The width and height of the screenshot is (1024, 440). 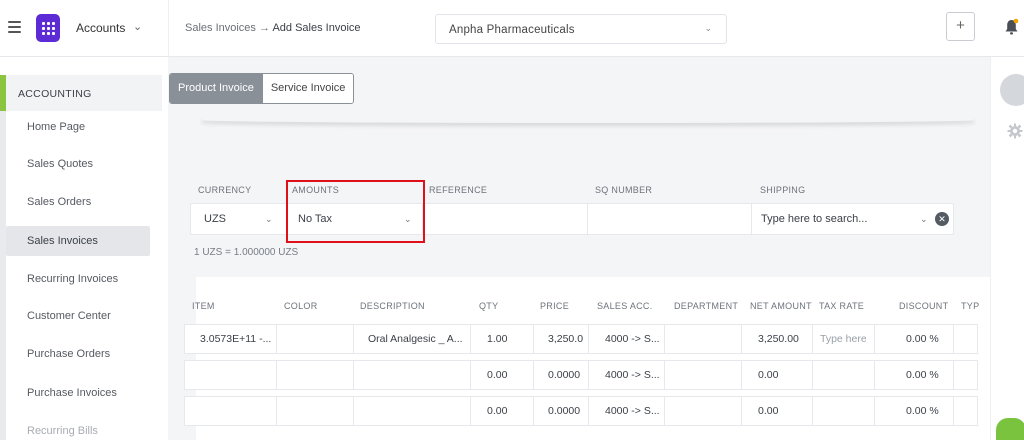 What do you see at coordinates (843, 339) in the screenshot?
I see `tax-rate-input: Type here` at bounding box center [843, 339].